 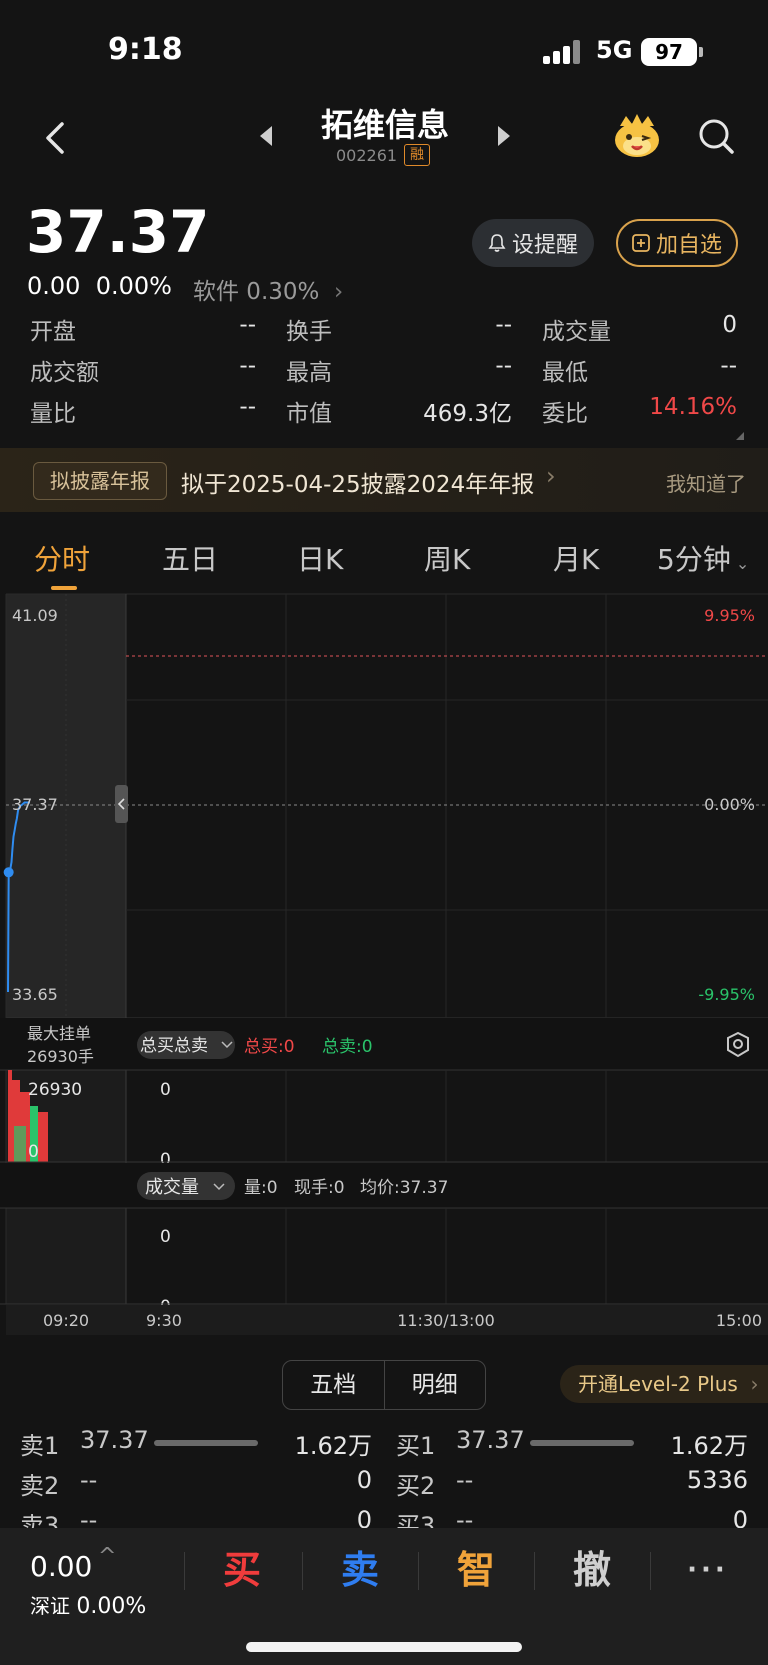 What do you see at coordinates (89, 1480) in the screenshot?
I see `sell-price: --` at bounding box center [89, 1480].